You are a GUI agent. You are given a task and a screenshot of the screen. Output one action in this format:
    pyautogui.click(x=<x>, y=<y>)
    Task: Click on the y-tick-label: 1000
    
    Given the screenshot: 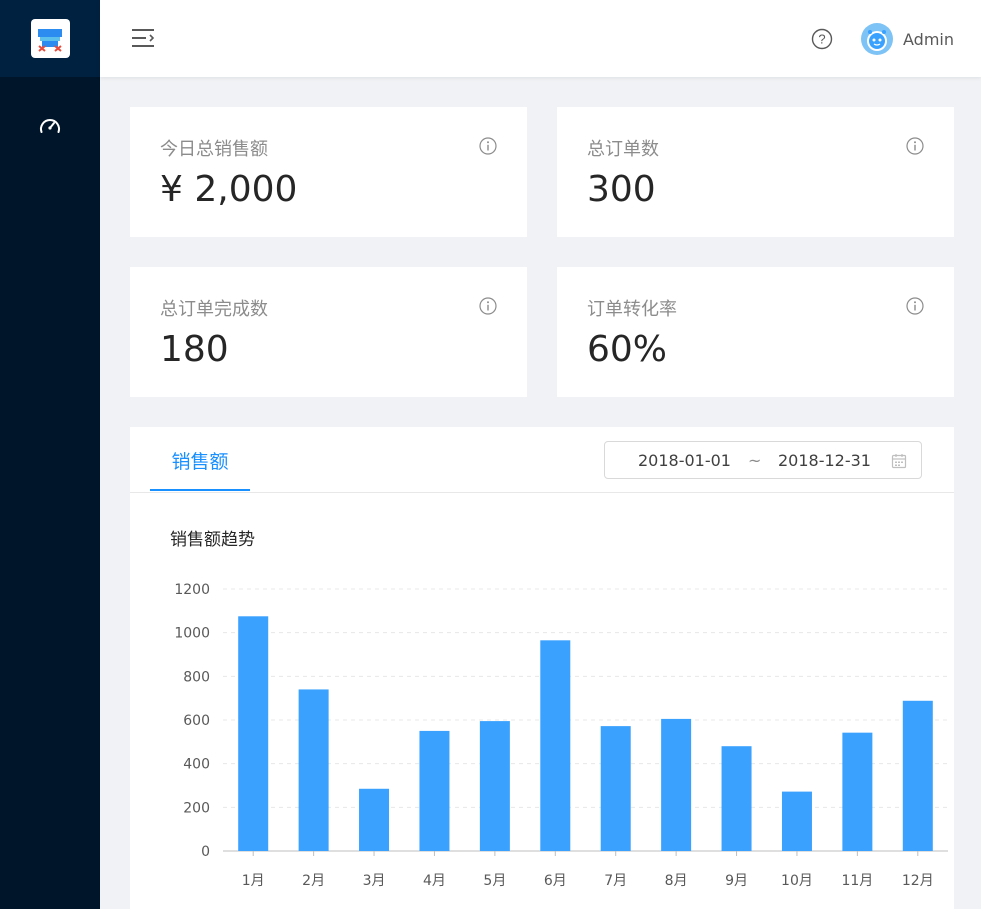 What is the action you would take?
    pyautogui.click(x=192, y=634)
    